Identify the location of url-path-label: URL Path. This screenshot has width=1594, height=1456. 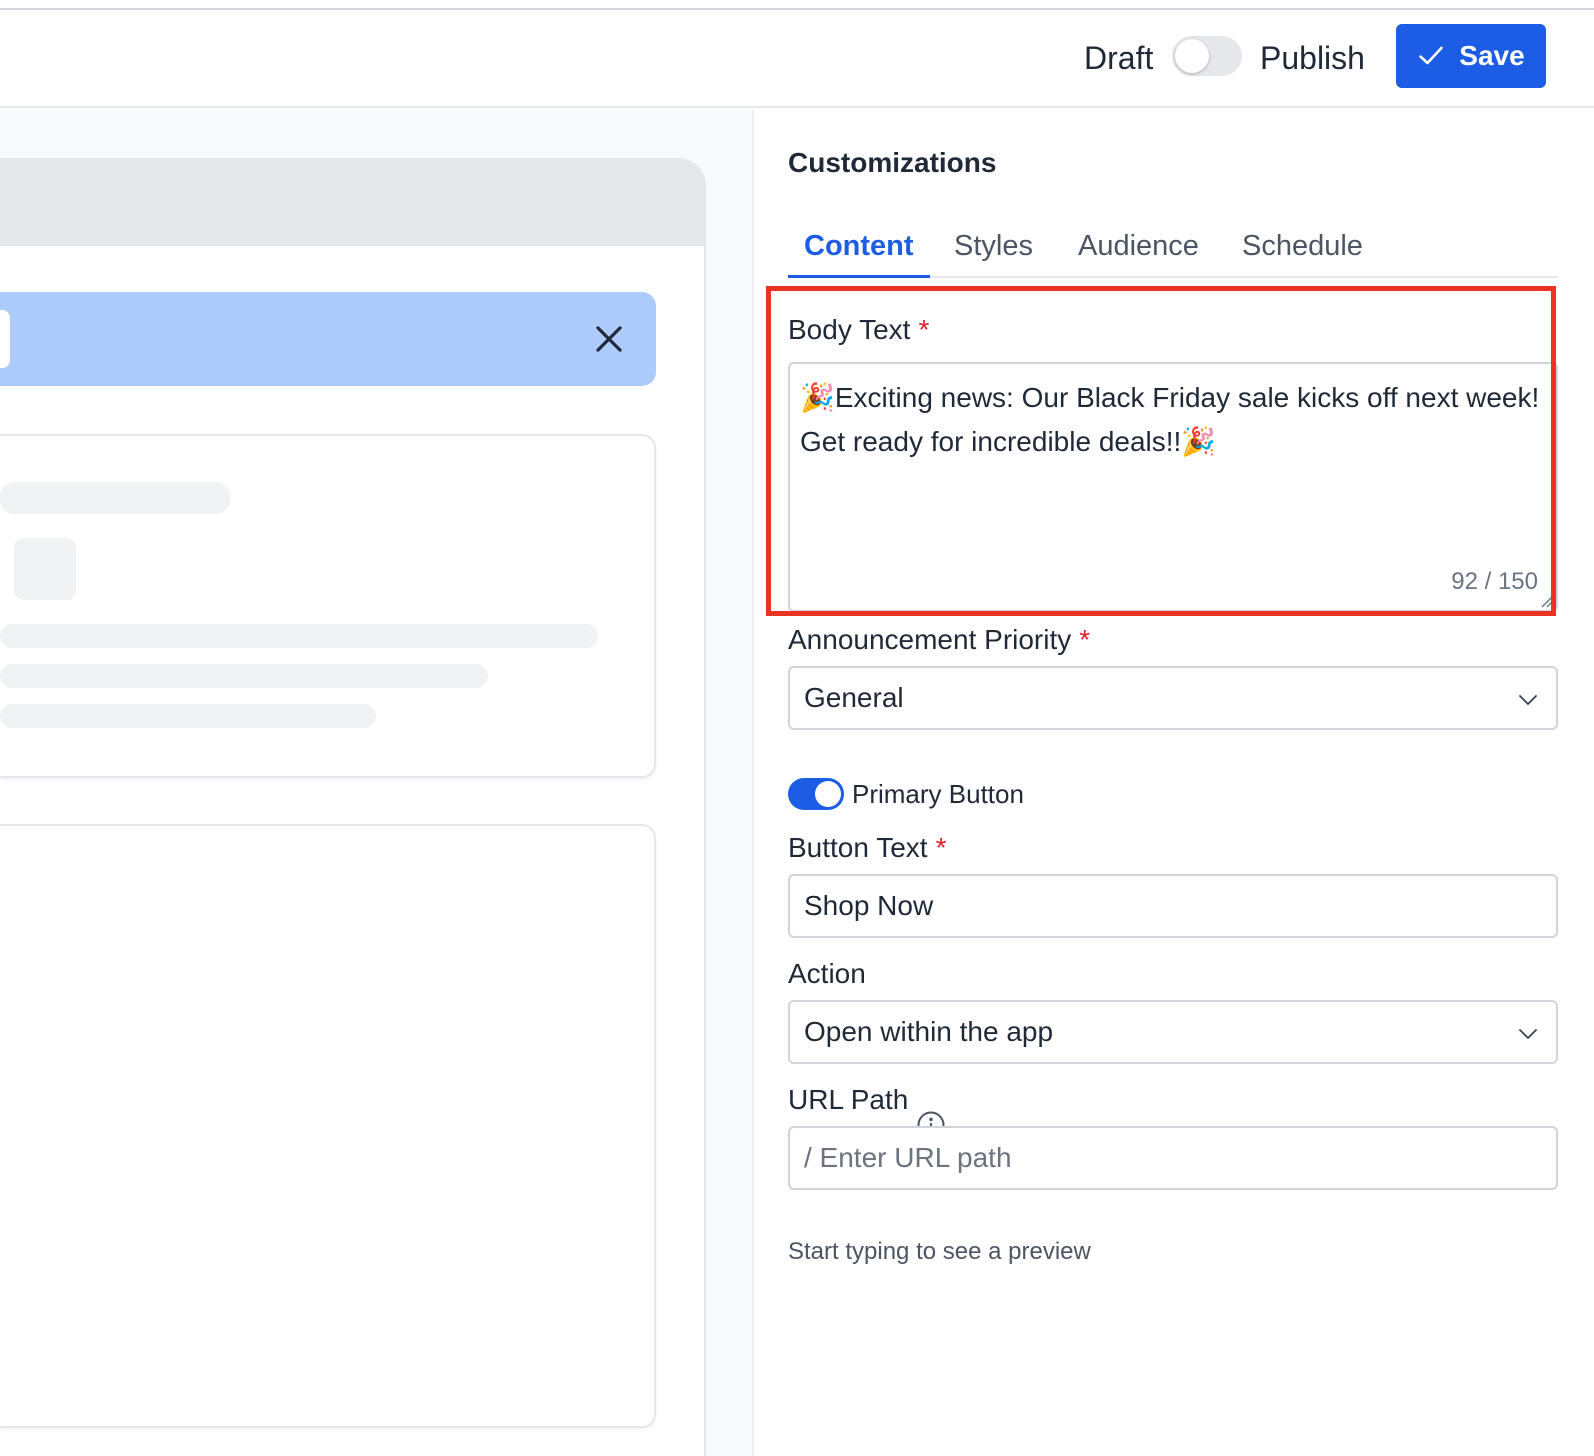
(848, 1100).